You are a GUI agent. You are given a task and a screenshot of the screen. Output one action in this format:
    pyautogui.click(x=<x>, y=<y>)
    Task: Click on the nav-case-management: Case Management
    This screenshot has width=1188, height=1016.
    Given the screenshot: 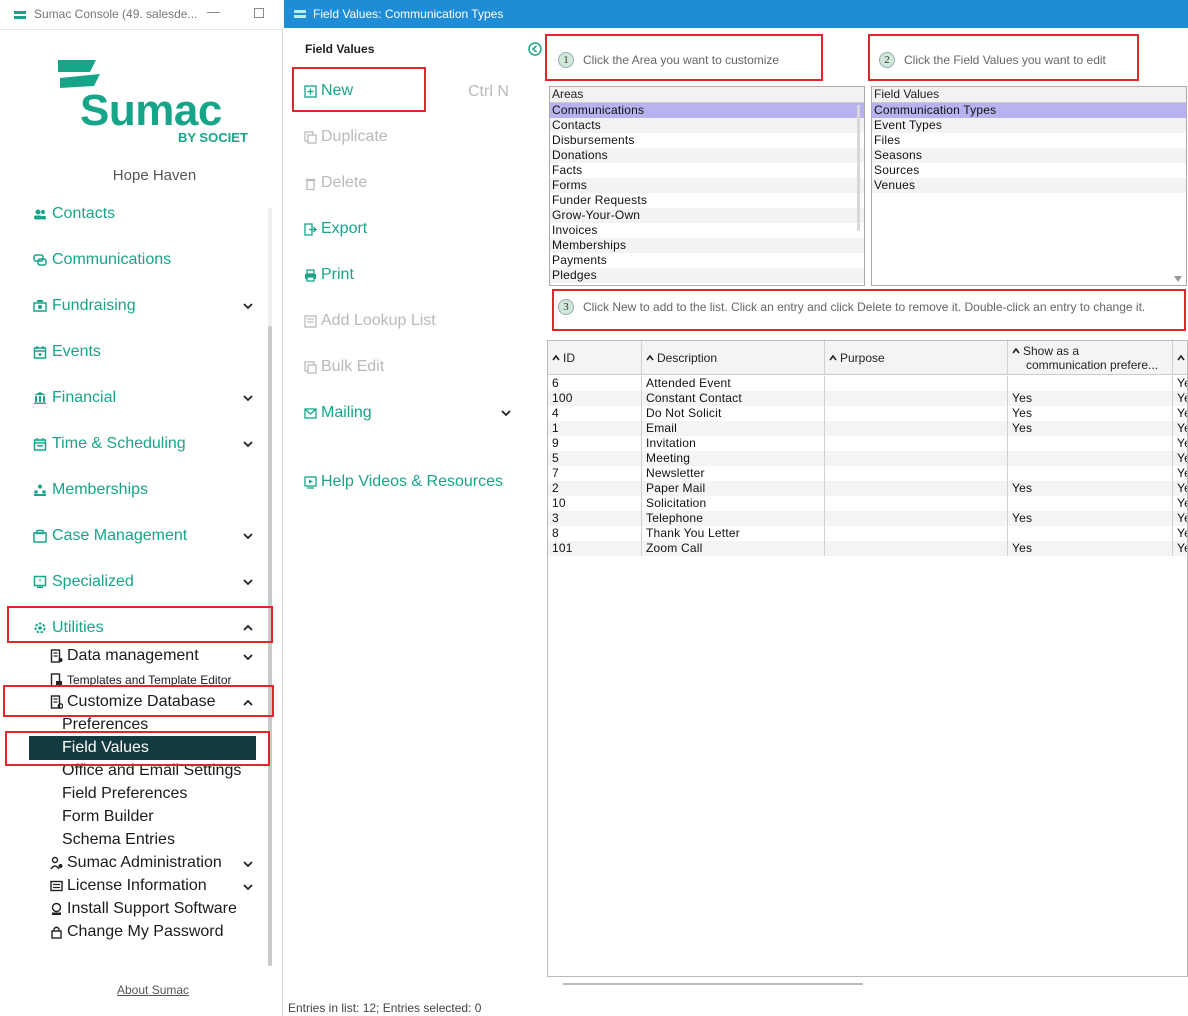 What is the action you would take?
    pyautogui.click(x=110, y=536)
    